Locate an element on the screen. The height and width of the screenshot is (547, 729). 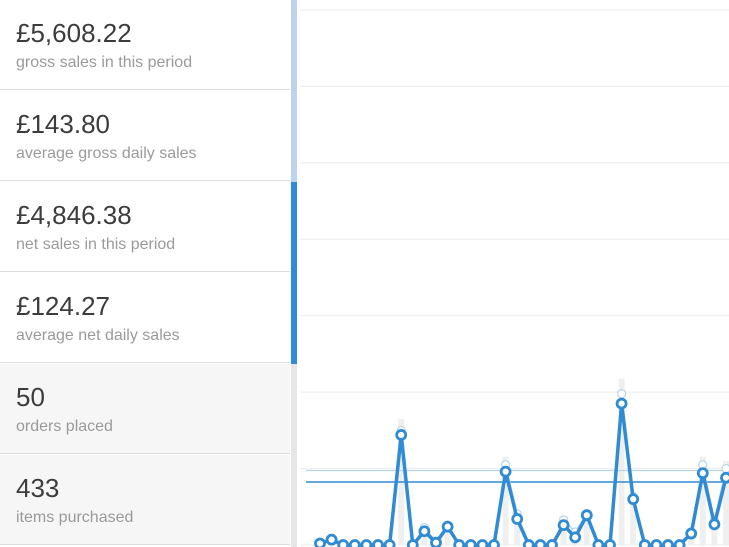
net-sales-label: net sales in this period is located at coordinates (96, 244).